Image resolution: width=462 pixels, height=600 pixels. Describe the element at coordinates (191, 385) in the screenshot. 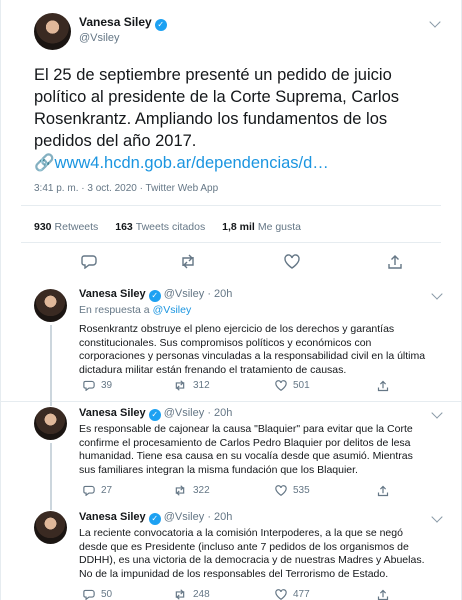

I see `retweet-button: 312` at that location.